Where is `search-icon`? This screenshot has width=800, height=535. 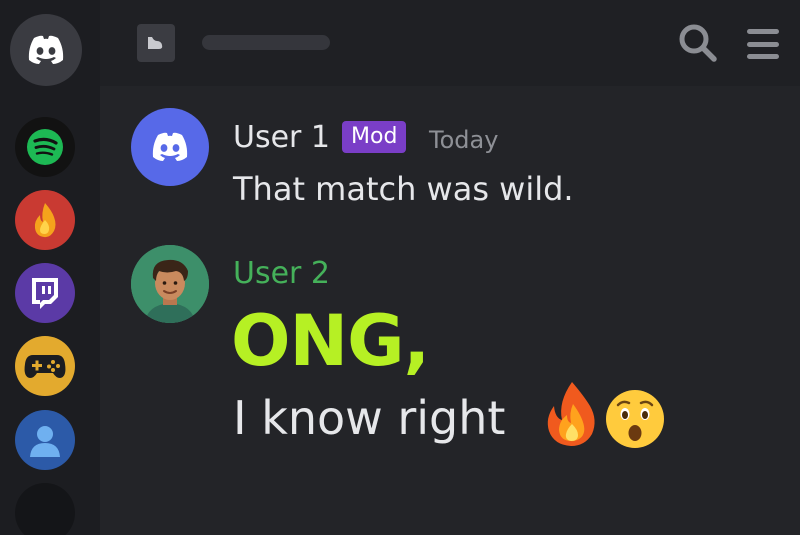 search-icon is located at coordinates (698, 43).